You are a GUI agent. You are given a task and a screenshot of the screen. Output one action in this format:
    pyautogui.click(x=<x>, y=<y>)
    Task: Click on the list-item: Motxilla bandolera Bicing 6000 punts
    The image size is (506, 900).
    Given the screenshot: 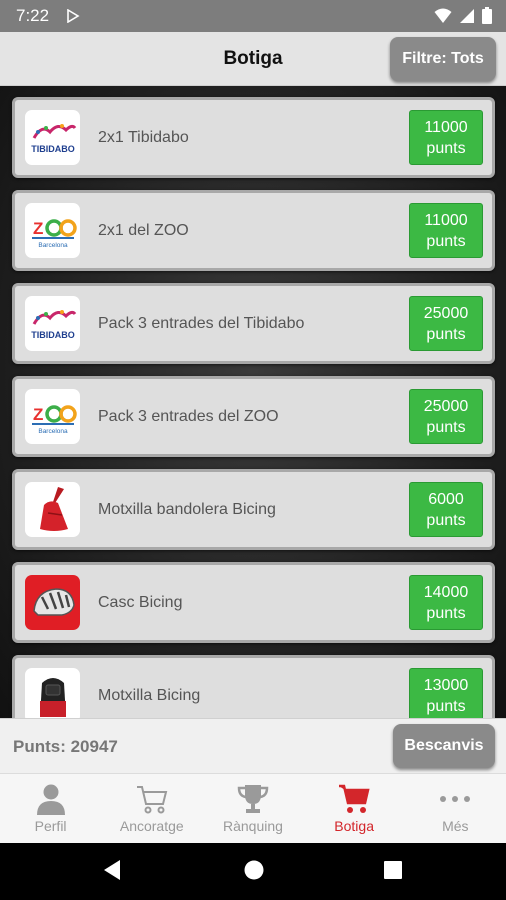 What is the action you would take?
    pyautogui.click(x=253, y=509)
    